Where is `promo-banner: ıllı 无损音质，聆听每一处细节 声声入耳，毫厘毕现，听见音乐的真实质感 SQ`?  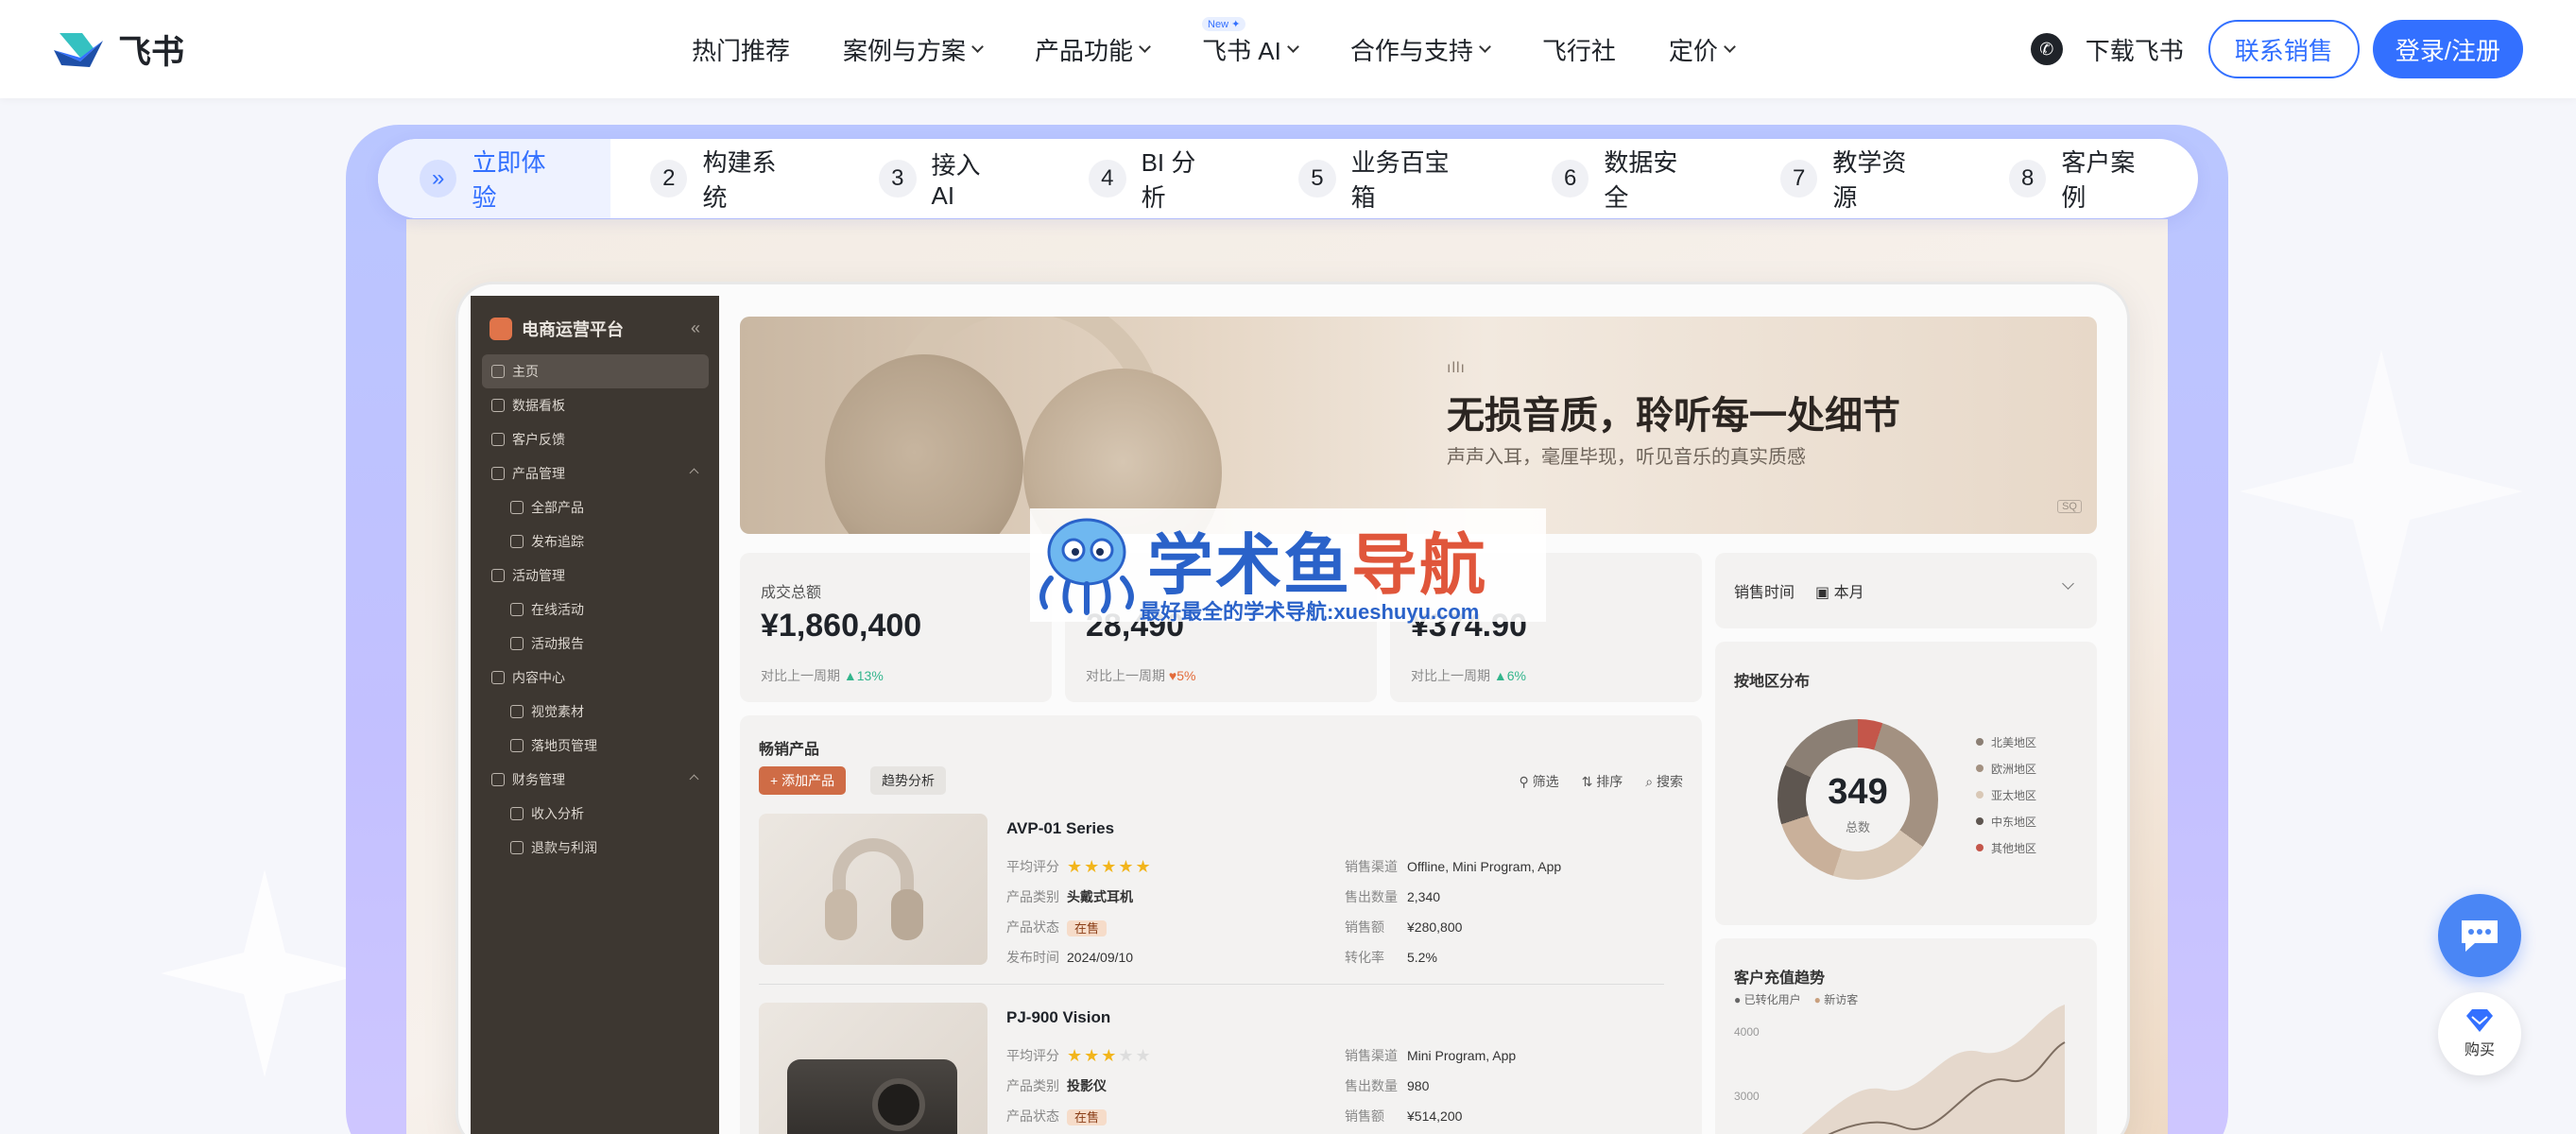
promo-banner: ıllı 无损音质，聆听每一处细节 声声入耳，毫厘毕现，听见音乐的真实质感 SQ is located at coordinates (1418, 425).